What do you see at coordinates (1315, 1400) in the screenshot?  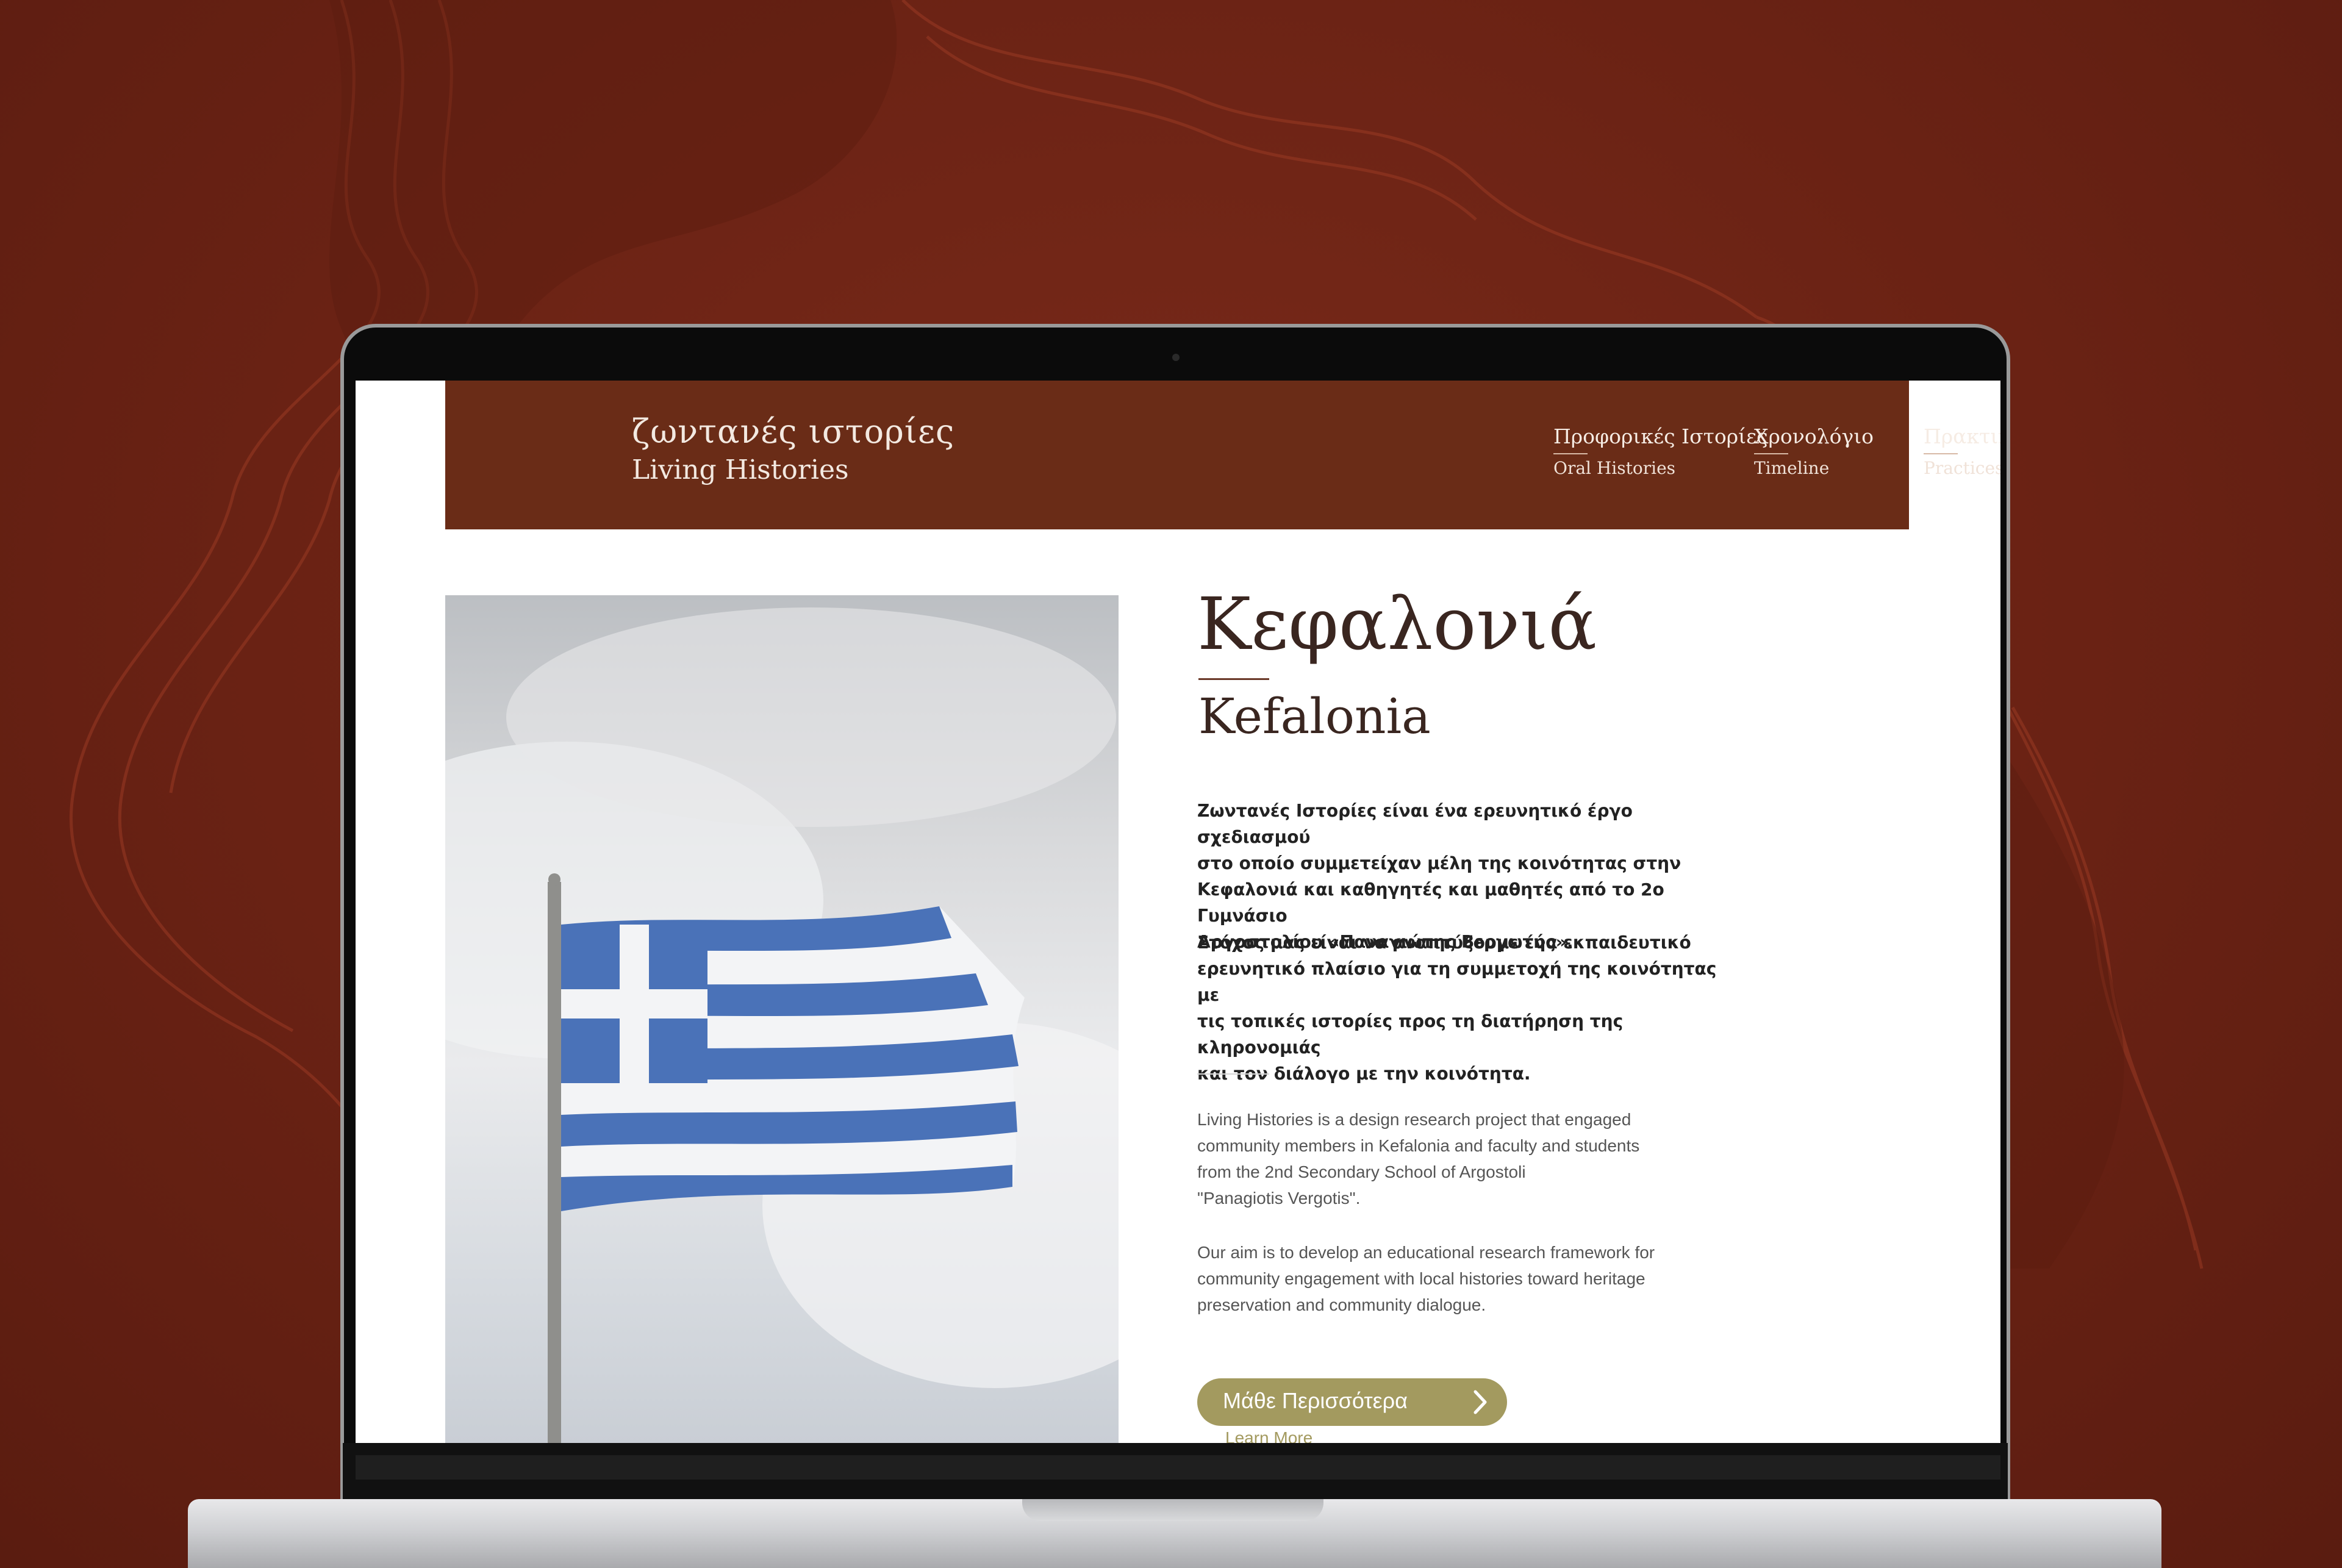 I see `learn-more-label: Μάθε Περισσότερα` at bounding box center [1315, 1400].